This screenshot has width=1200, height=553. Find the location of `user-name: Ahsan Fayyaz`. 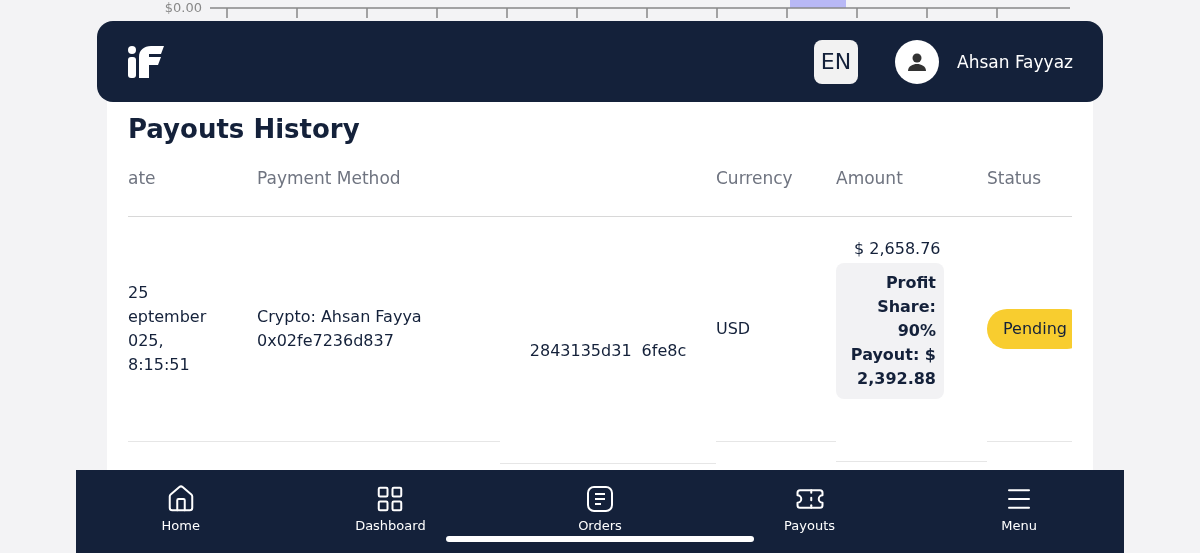

user-name: Ahsan Fayyaz is located at coordinates (1015, 61).